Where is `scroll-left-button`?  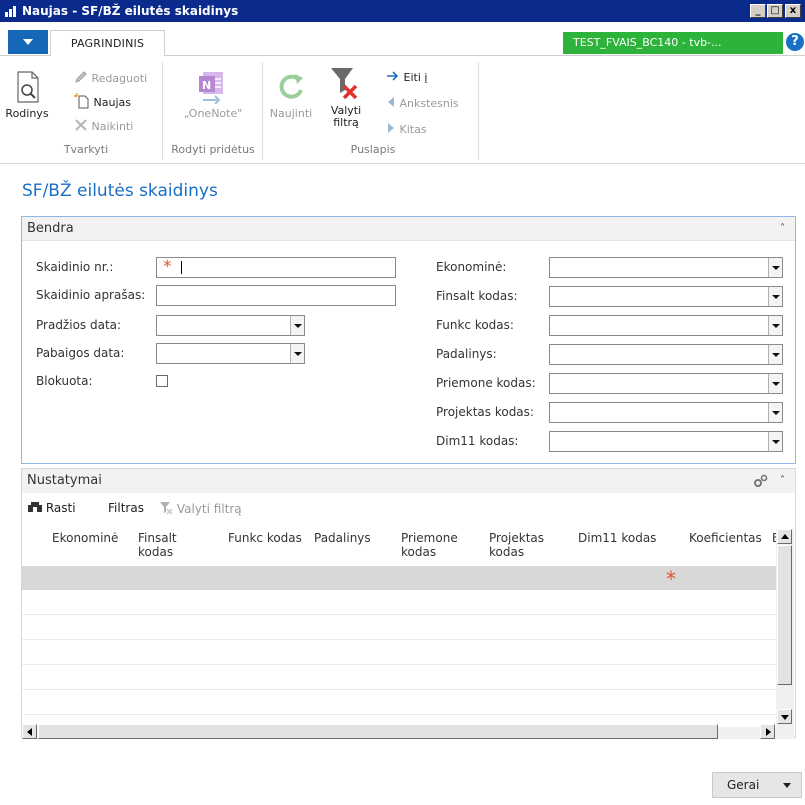
scroll-left-button is located at coordinates (29, 731).